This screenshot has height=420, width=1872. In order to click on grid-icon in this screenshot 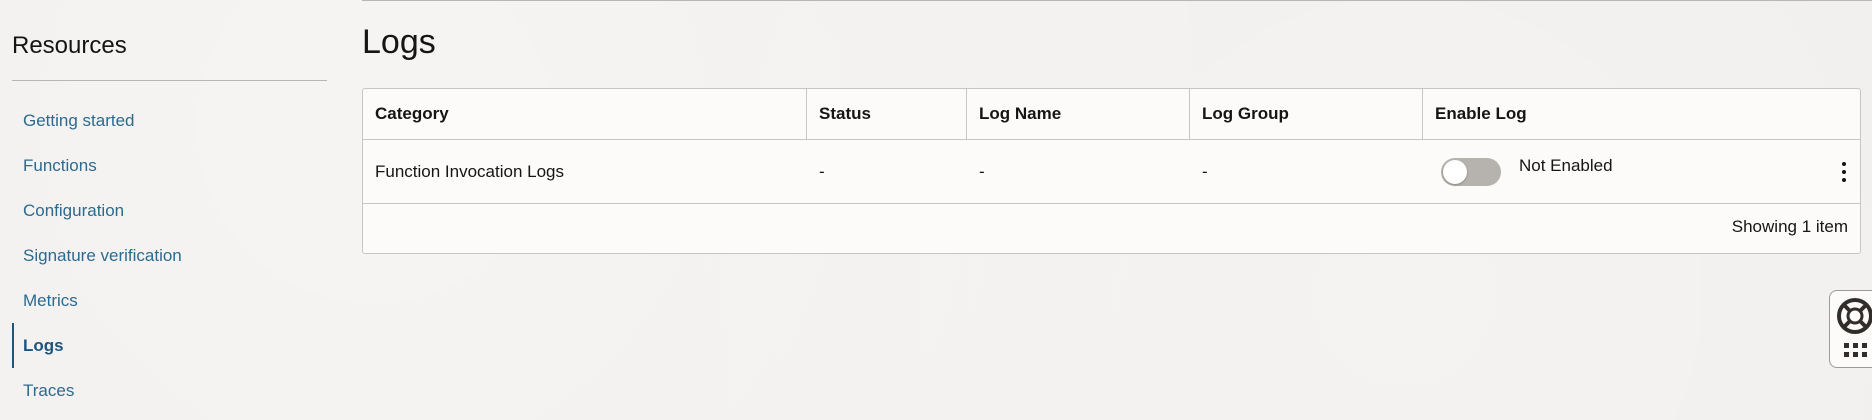, I will do `click(1855, 350)`.